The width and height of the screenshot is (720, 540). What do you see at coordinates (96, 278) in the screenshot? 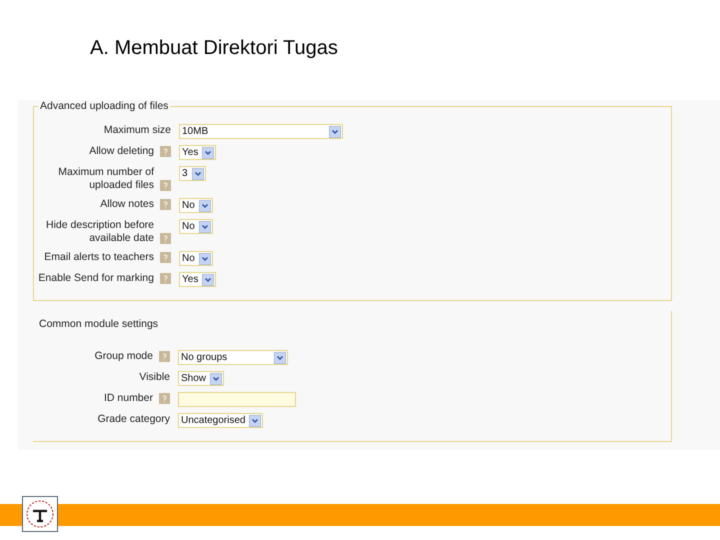
I see `field-label: Enable Send for marking` at bounding box center [96, 278].